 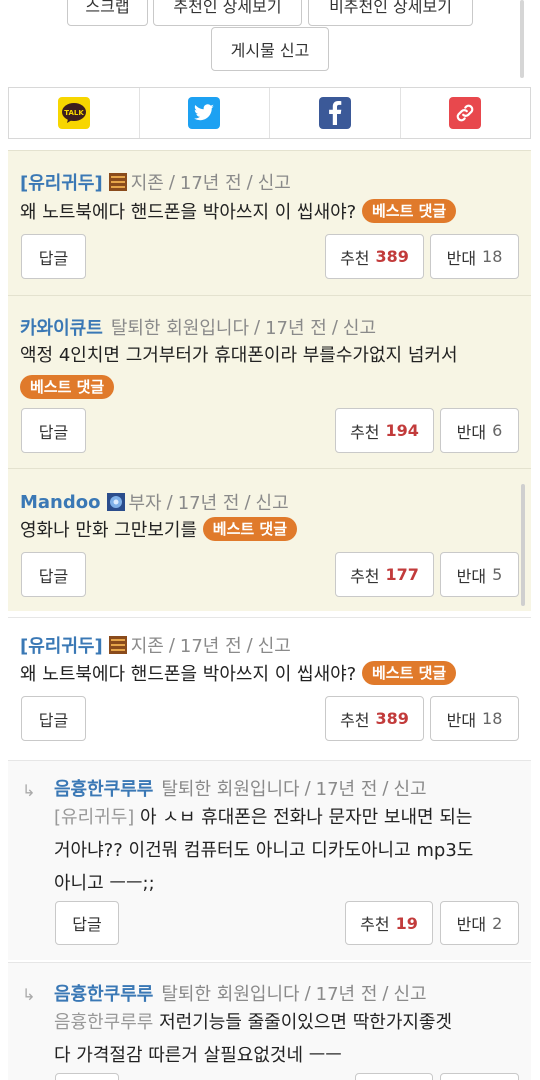 What do you see at coordinates (497, 574) in the screenshot?
I see `downvote-count: 5` at bounding box center [497, 574].